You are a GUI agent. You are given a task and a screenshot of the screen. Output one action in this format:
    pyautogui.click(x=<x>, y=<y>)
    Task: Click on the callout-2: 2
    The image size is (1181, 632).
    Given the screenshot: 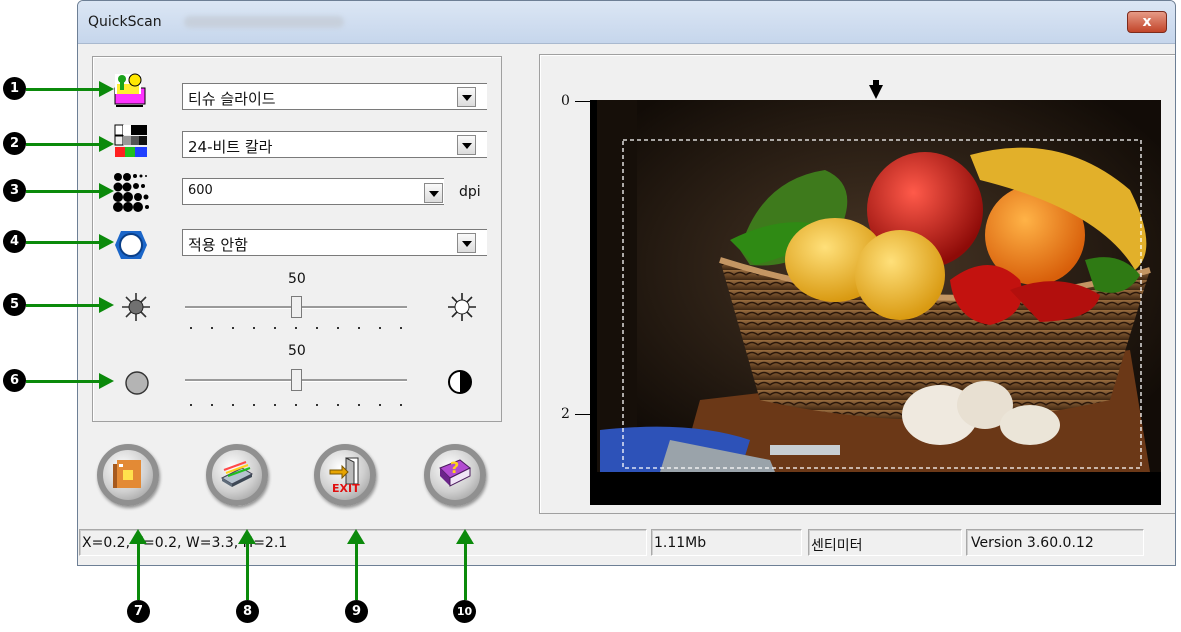 What is the action you would take?
    pyautogui.click(x=14, y=143)
    